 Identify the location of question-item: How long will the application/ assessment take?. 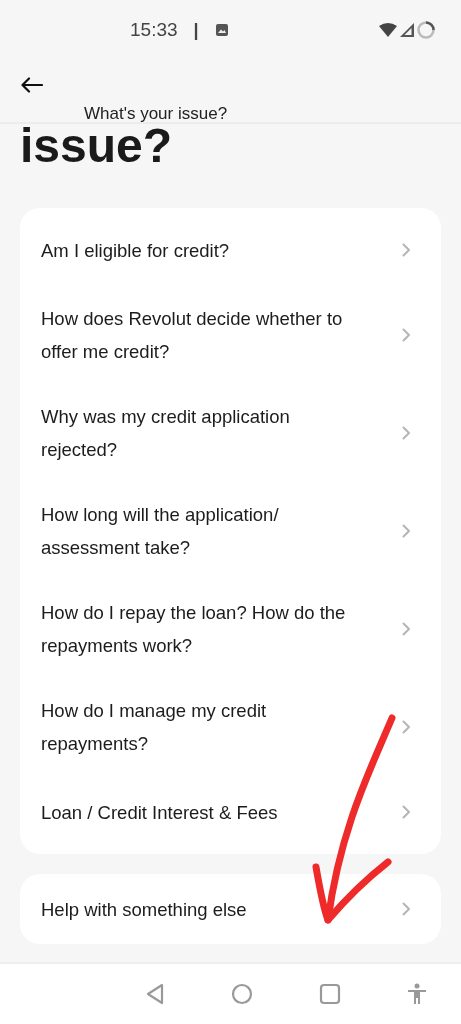
(230, 531).